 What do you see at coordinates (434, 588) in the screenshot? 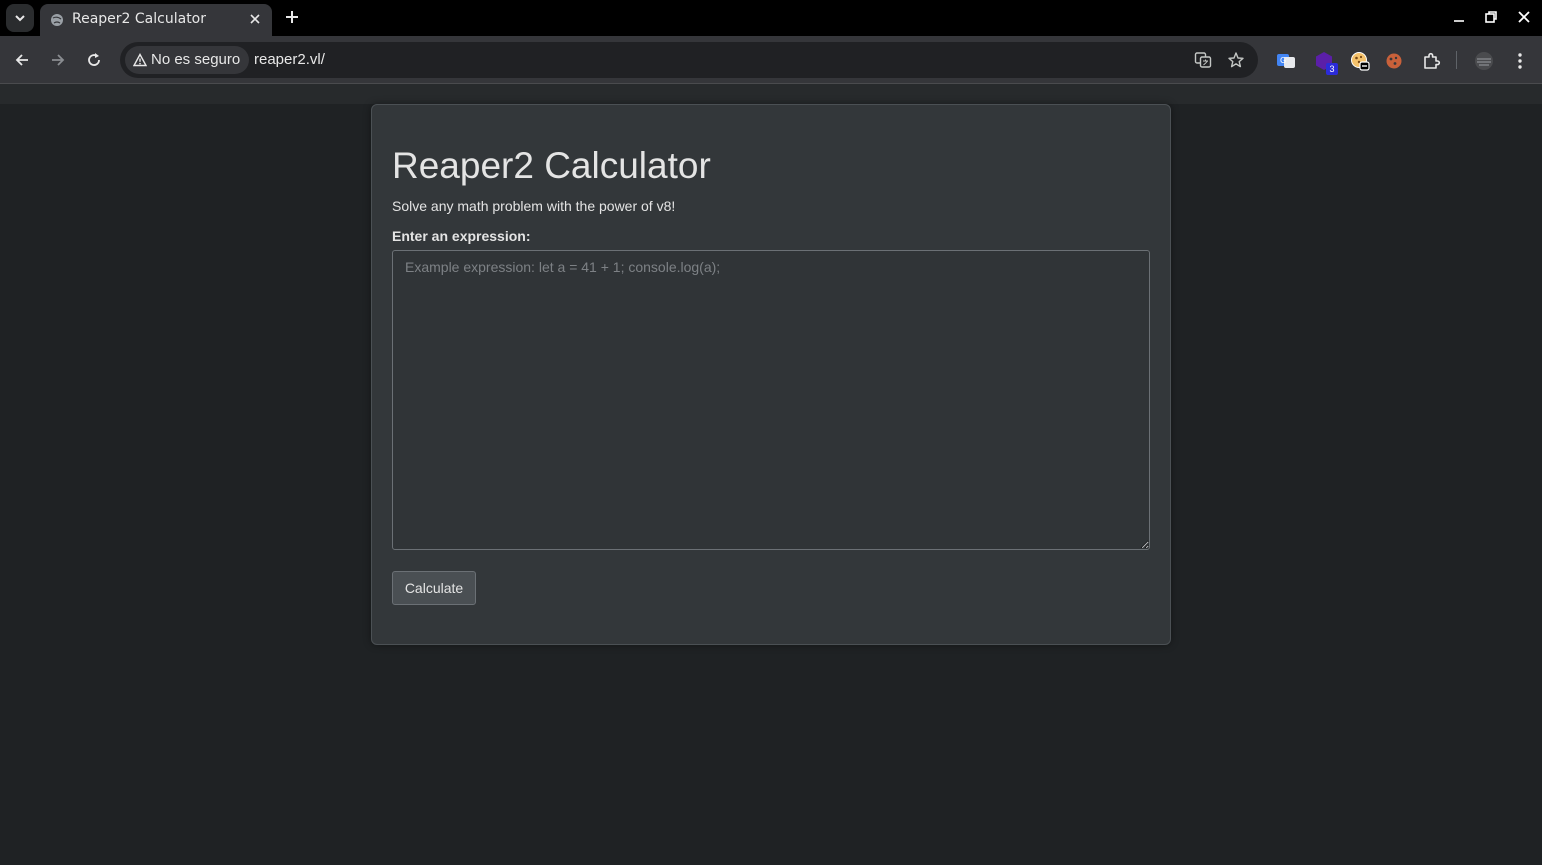
I see `calculate-button: Calculate` at bounding box center [434, 588].